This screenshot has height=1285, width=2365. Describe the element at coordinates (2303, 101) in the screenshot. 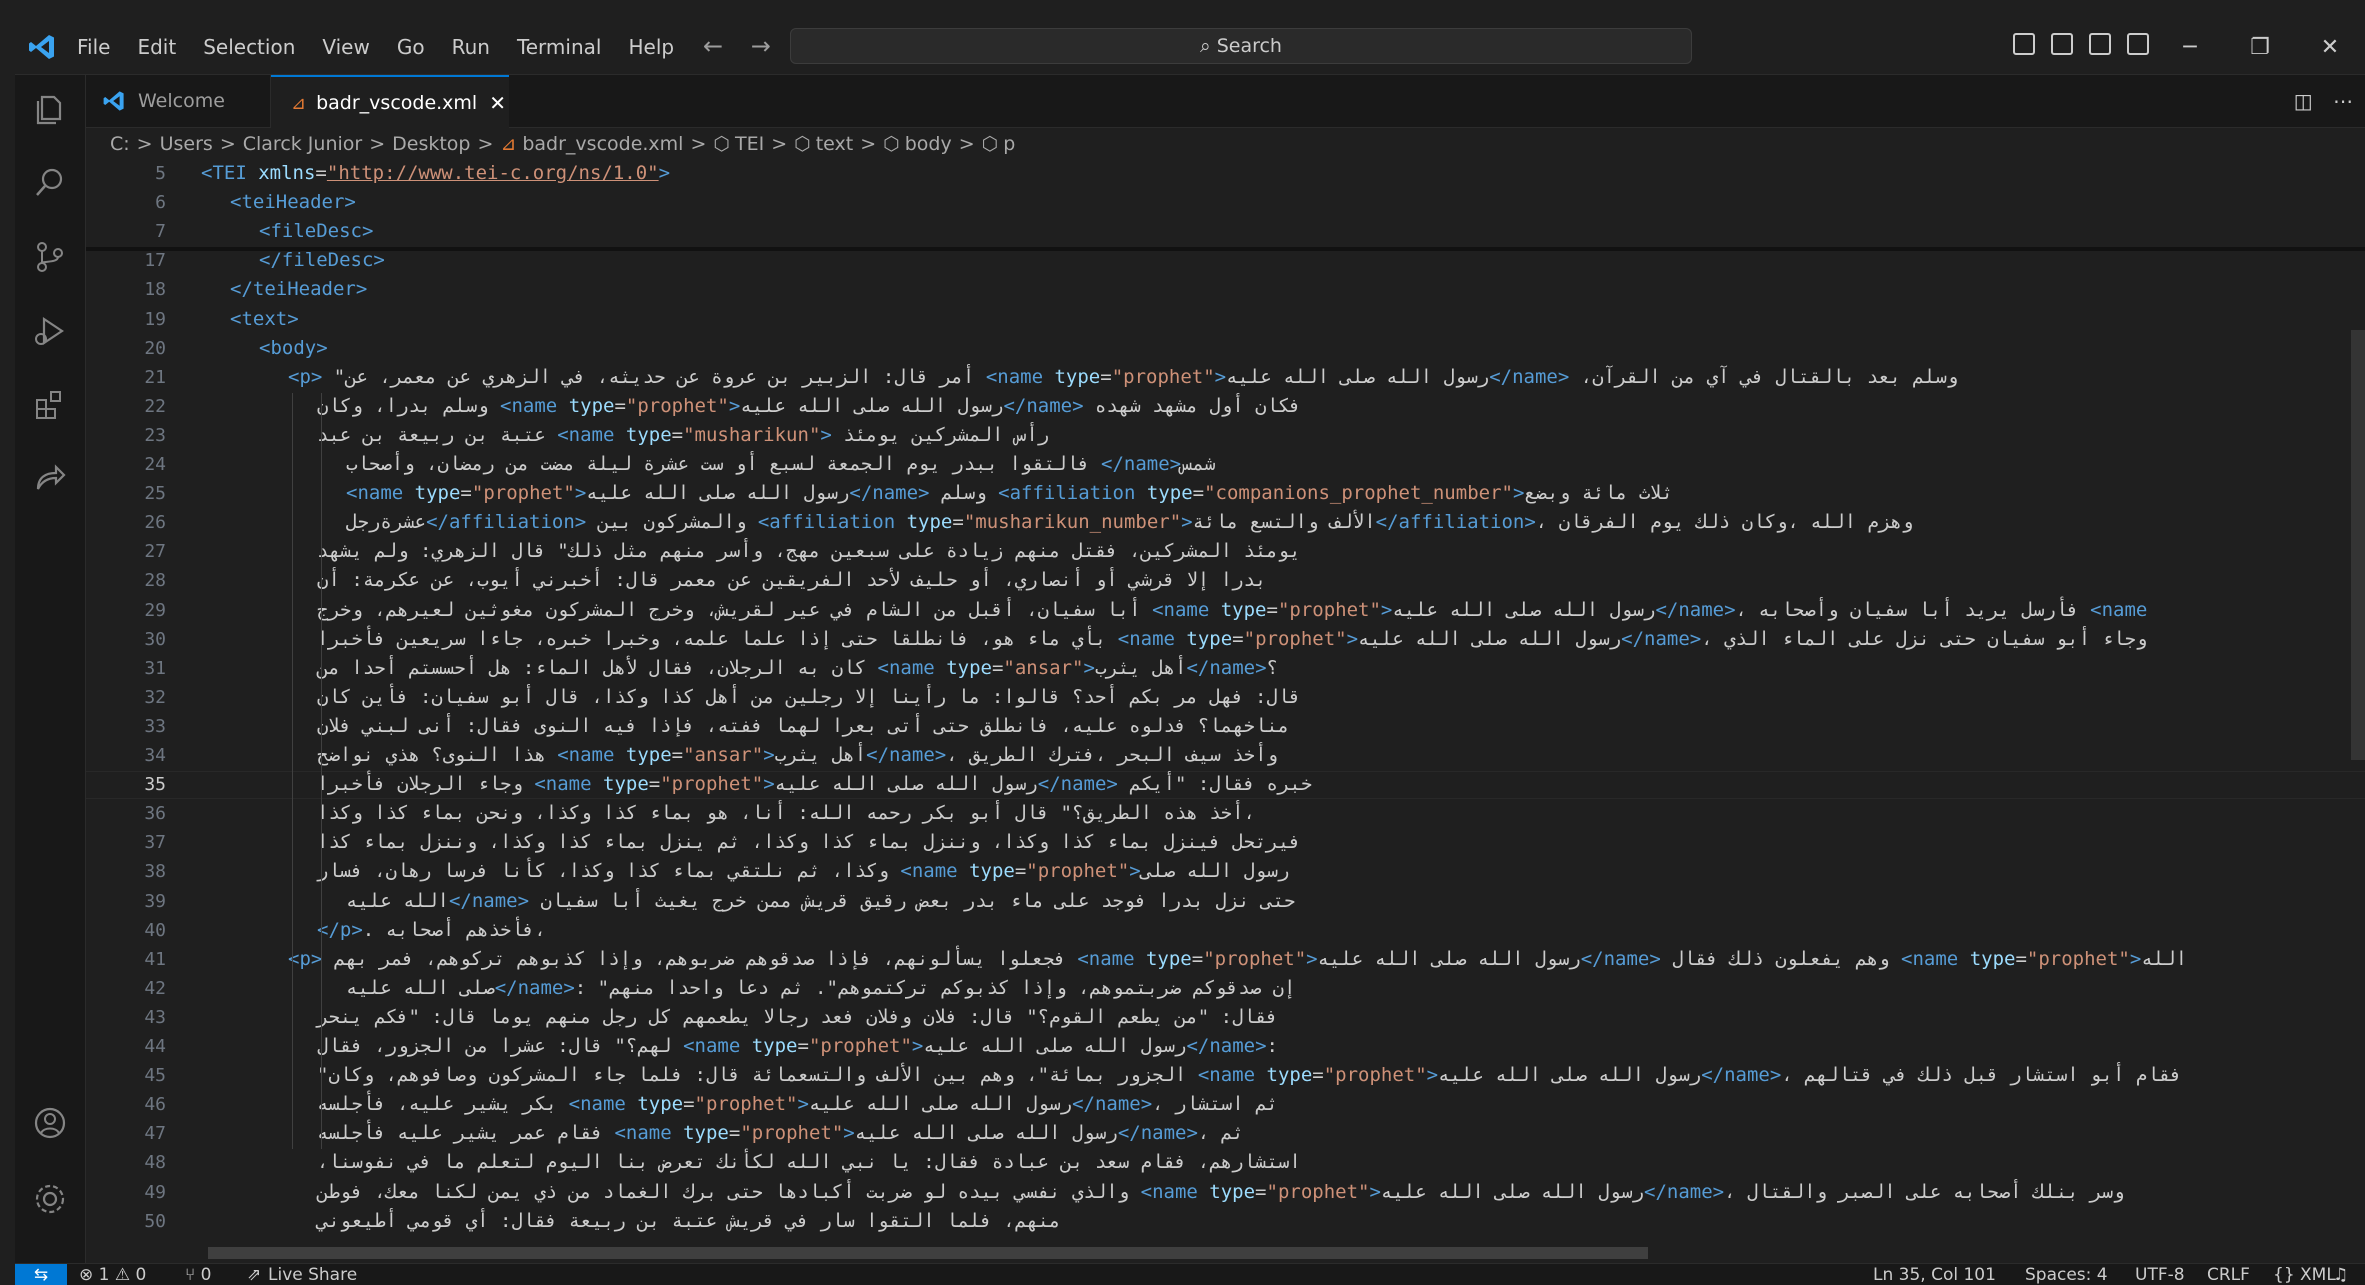

I see `split-editor-icon: ◫` at that location.